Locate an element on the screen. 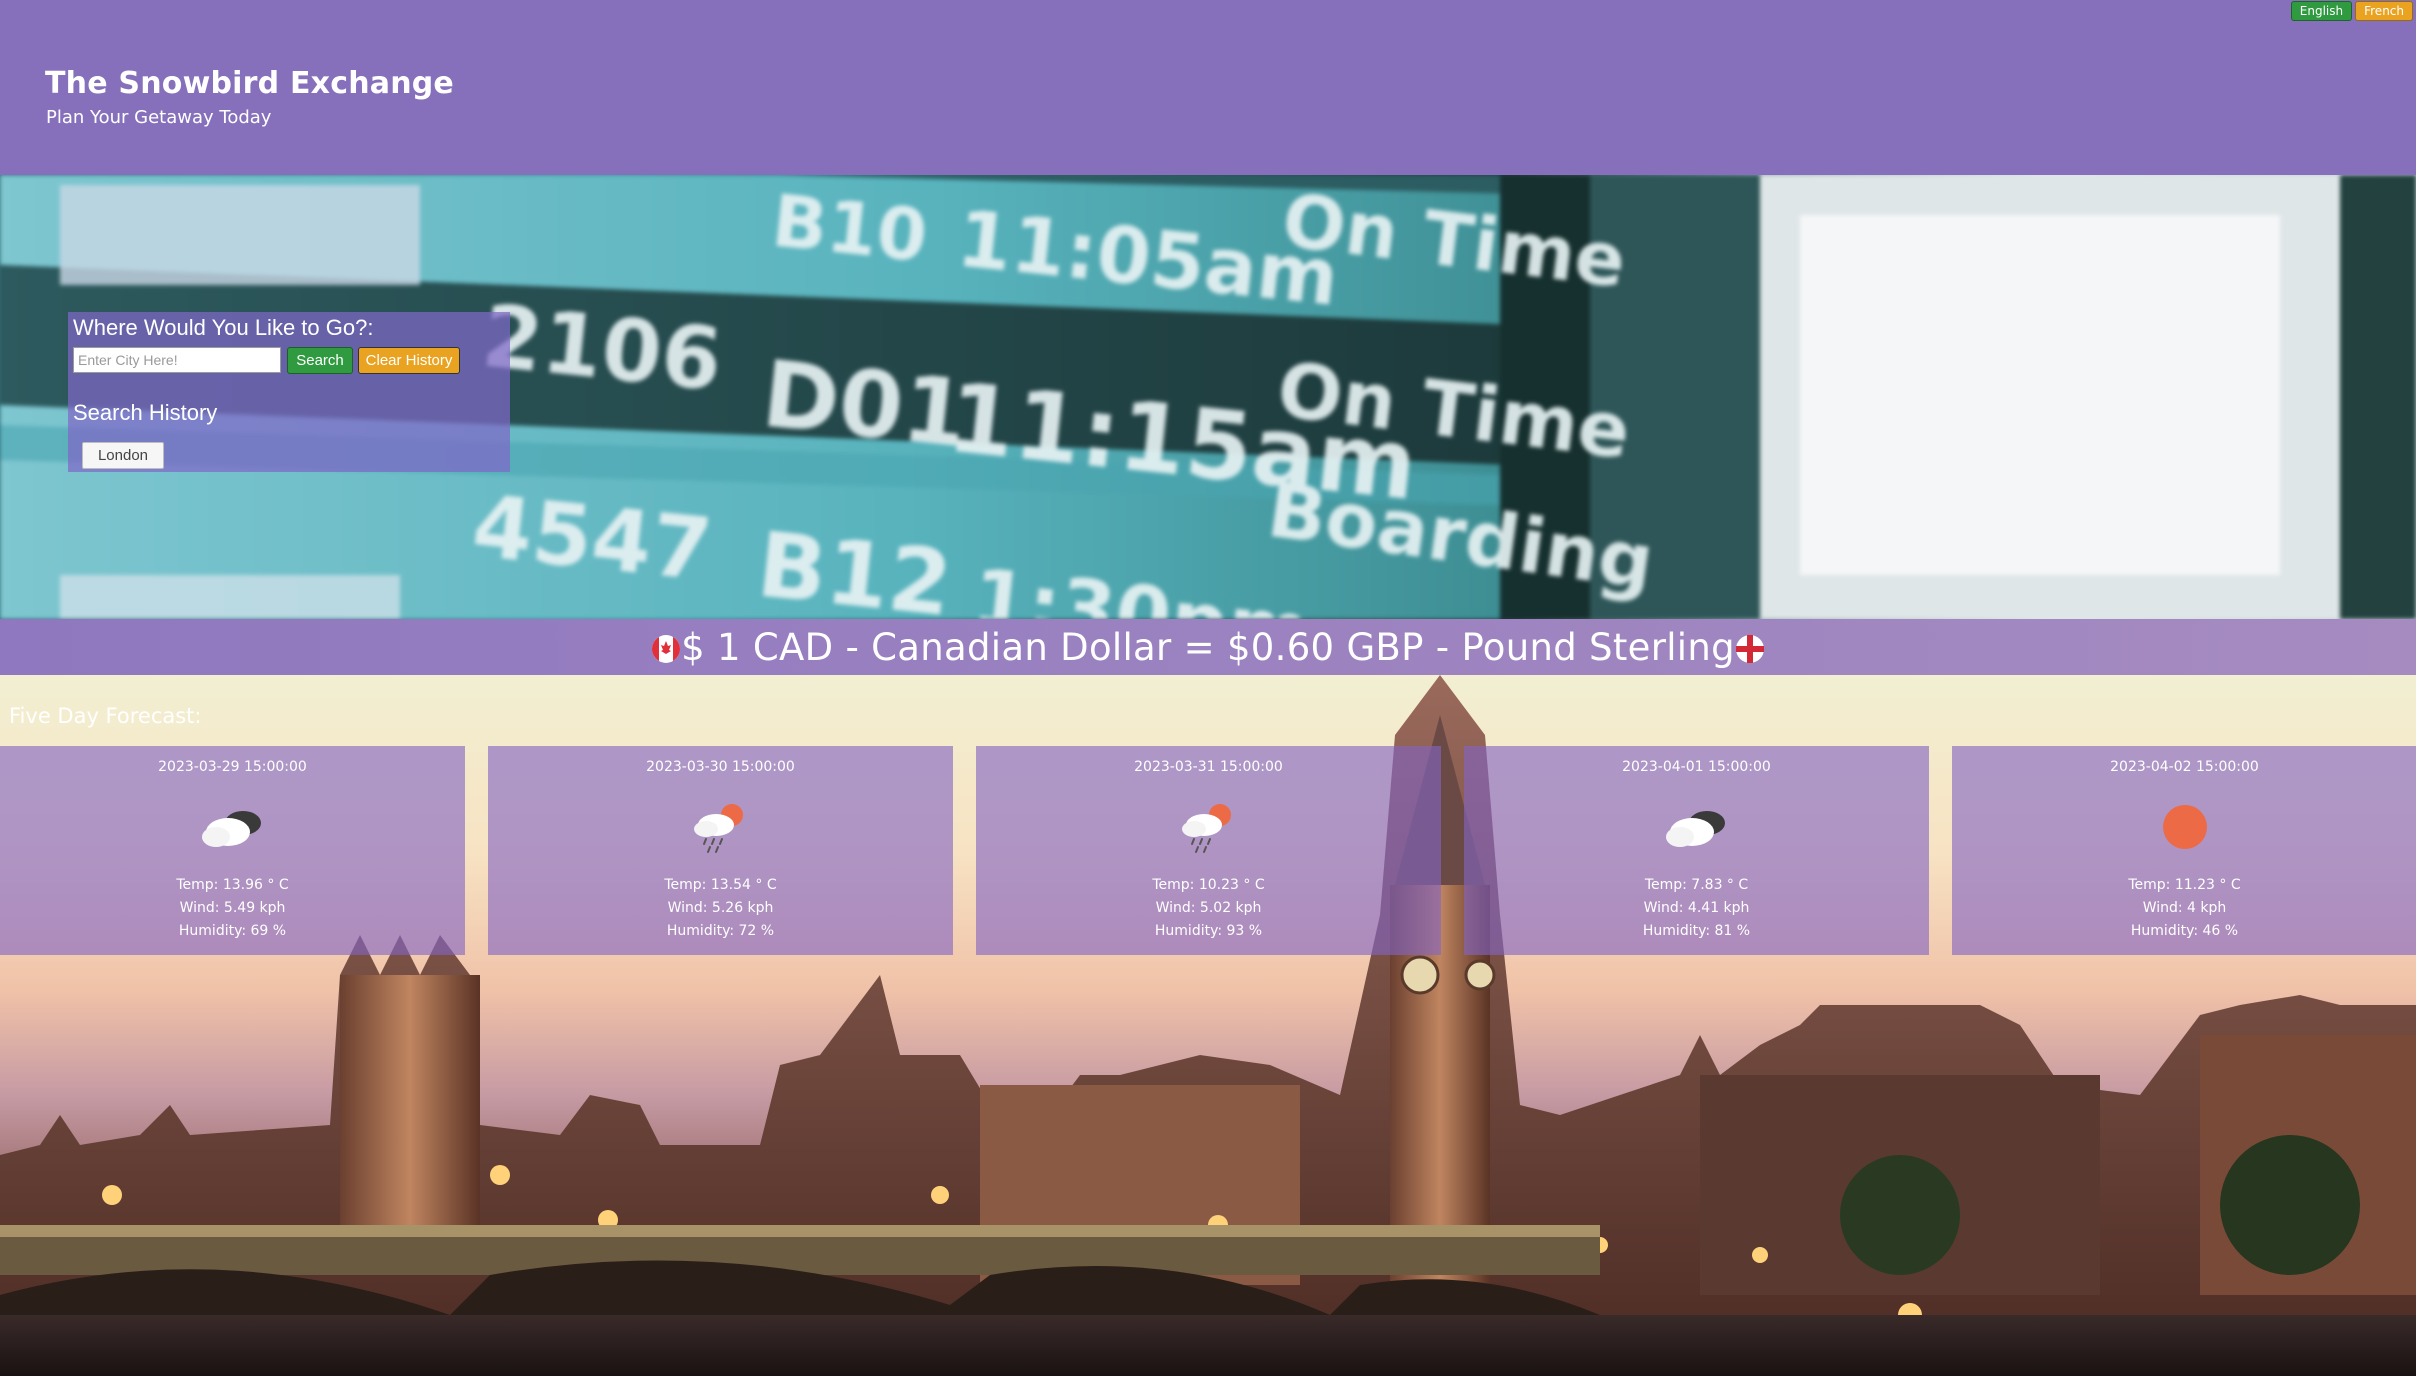 The width and height of the screenshot is (2416, 1376). forecast-temp: Temp: 13.54 ° C is located at coordinates (720, 885).